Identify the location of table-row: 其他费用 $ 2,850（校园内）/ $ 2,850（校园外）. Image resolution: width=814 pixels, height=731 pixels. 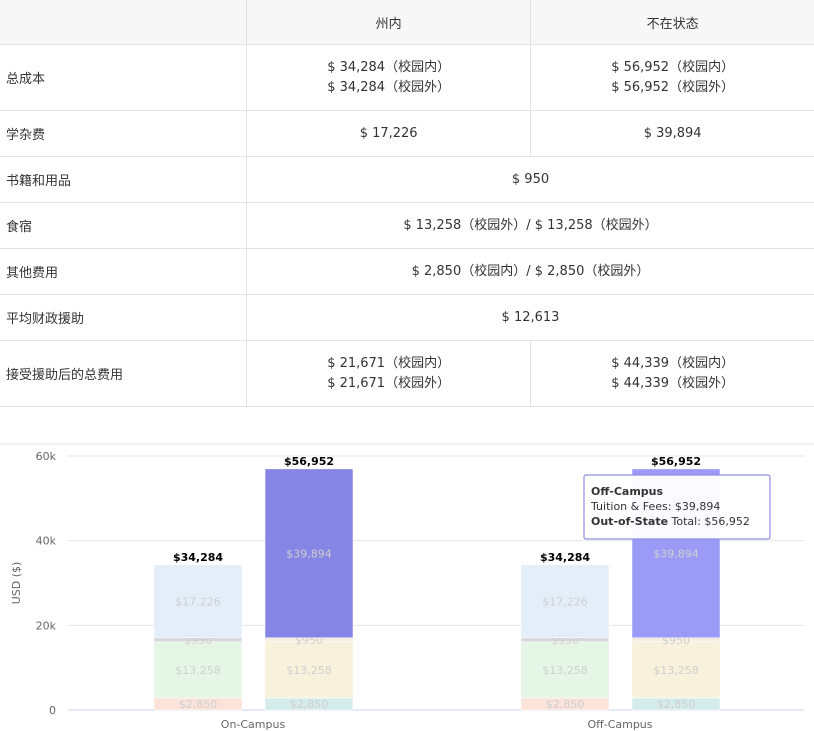
(407, 271).